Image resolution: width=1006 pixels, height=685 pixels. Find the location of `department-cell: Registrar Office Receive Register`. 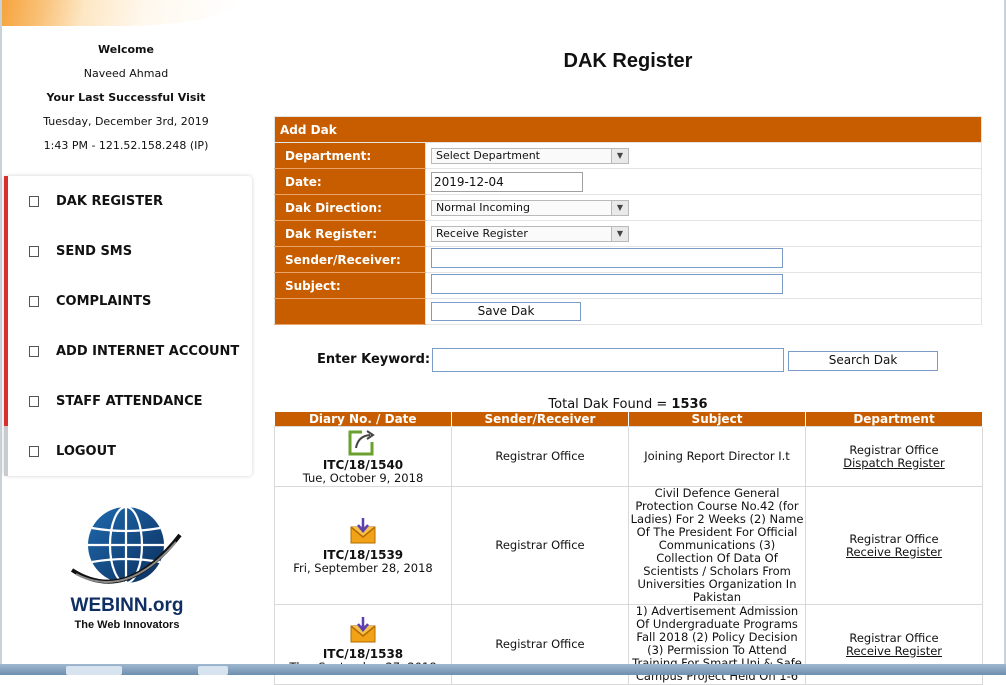

department-cell: Registrar Office Receive Register is located at coordinates (894, 545).